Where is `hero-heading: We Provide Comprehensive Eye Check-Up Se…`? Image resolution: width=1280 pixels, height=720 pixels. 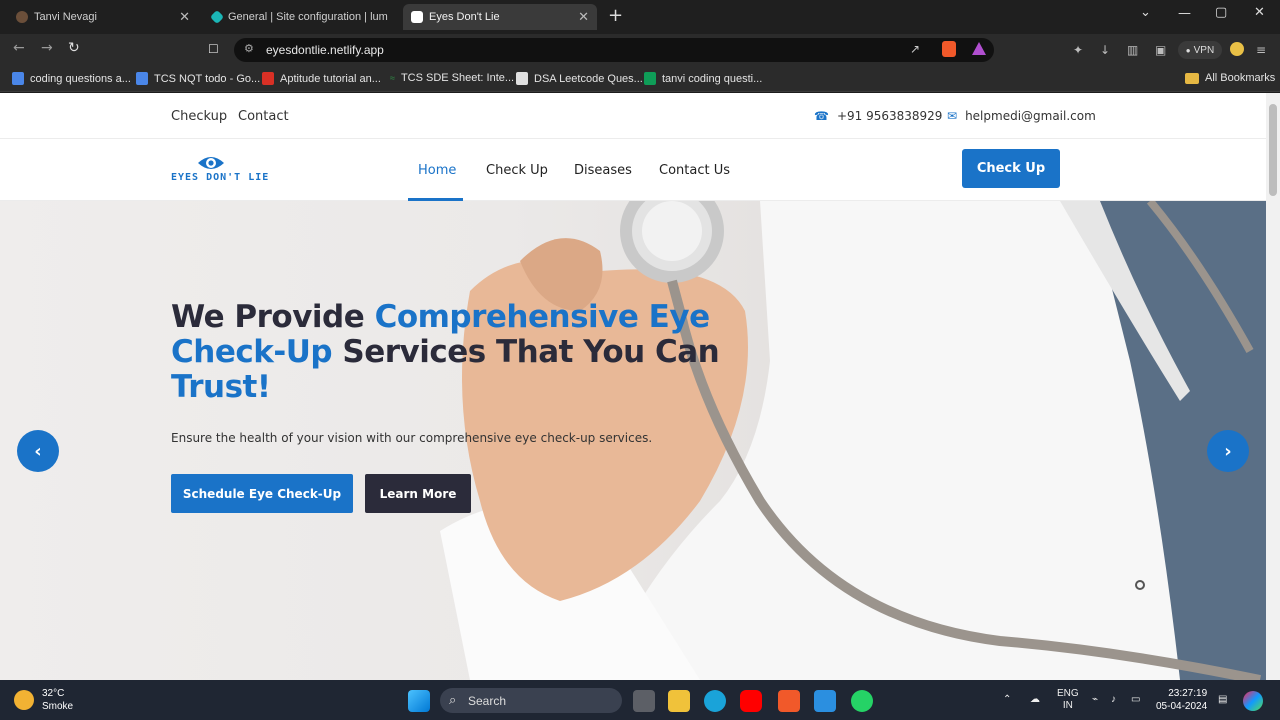
hero-heading: We Provide Comprehensive Eye Check-Up Se… is located at coordinates (451, 352).